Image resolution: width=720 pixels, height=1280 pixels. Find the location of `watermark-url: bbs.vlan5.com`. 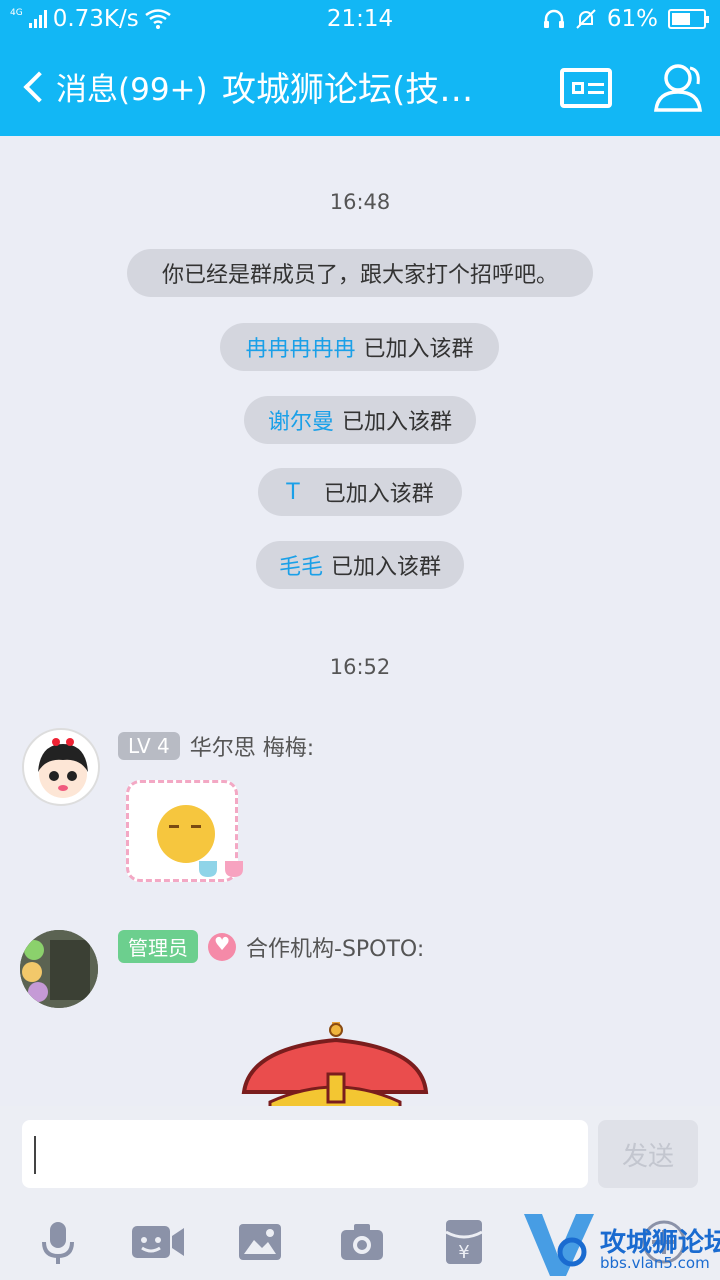

watermark-url: bbs.vlan5.com is located at coordinates (655, 1263).